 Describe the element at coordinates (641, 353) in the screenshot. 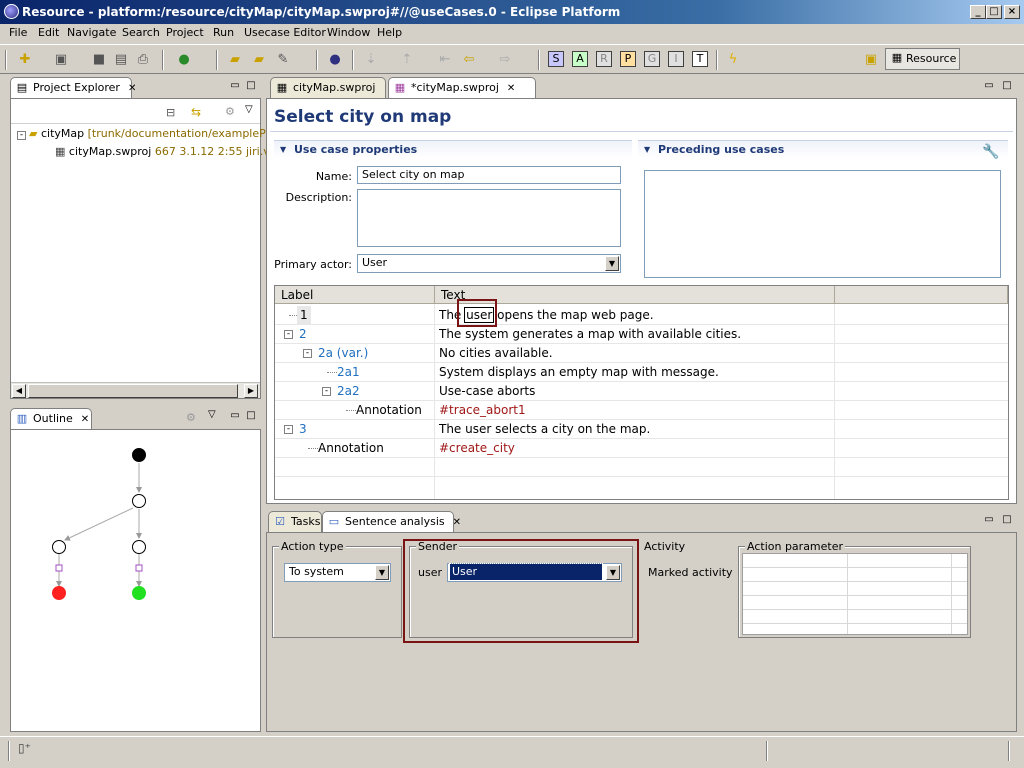

I see `table-row: - 2a (var.) No cities available.` at that location.